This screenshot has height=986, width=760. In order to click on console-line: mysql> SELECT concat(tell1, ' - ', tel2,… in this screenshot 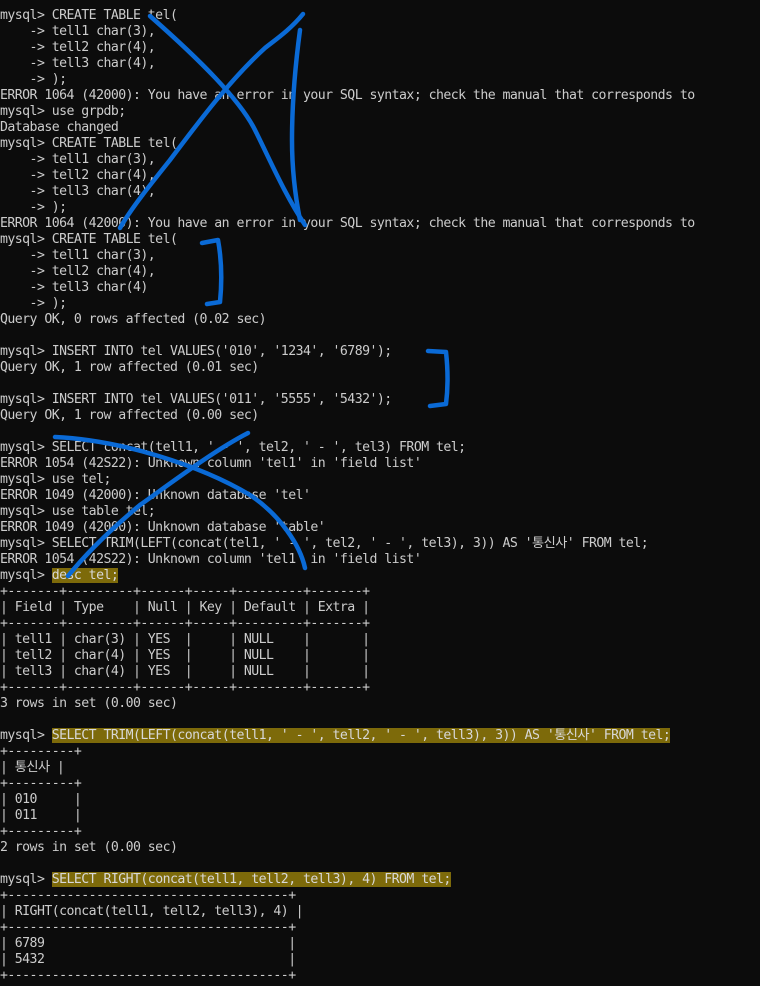, I will do `click(233, 447)`.